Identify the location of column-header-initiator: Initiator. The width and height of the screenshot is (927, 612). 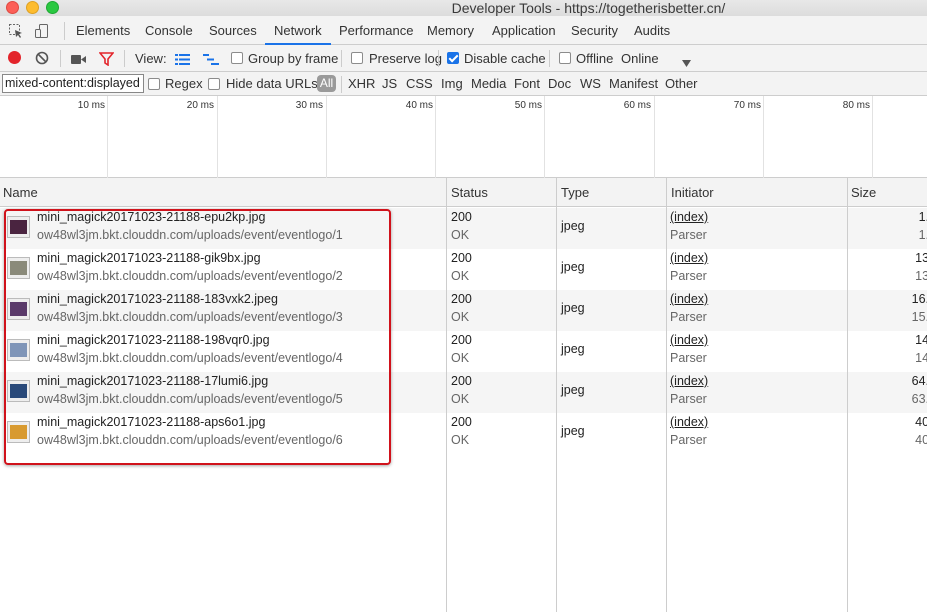
(691, 192).